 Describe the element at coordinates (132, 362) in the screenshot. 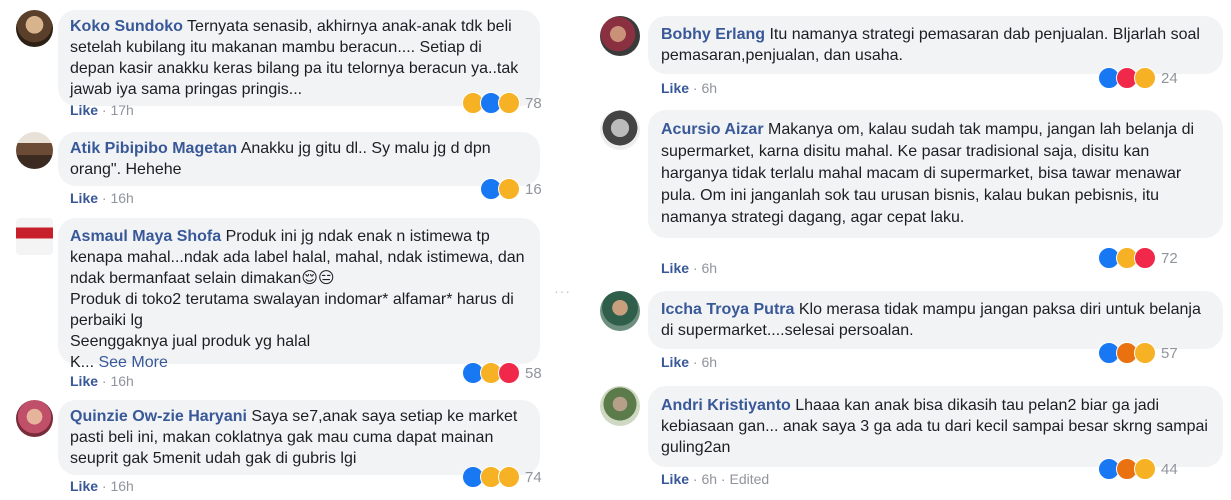

I see `see-more-link: See More` at that location.